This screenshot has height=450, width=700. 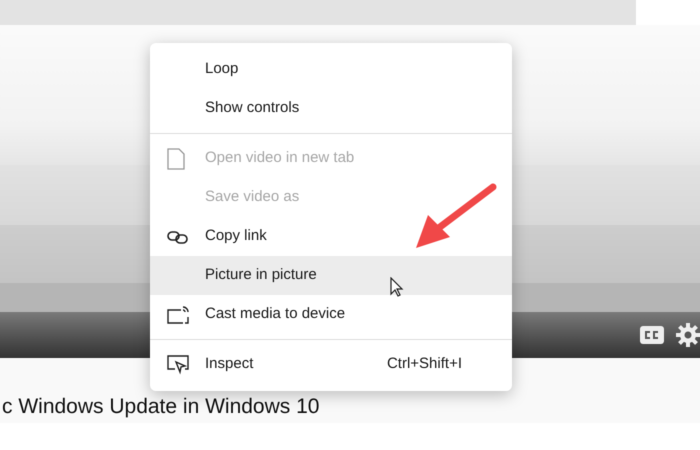 I want to click on menu-item: Show controls, so click(x=331, y=108).